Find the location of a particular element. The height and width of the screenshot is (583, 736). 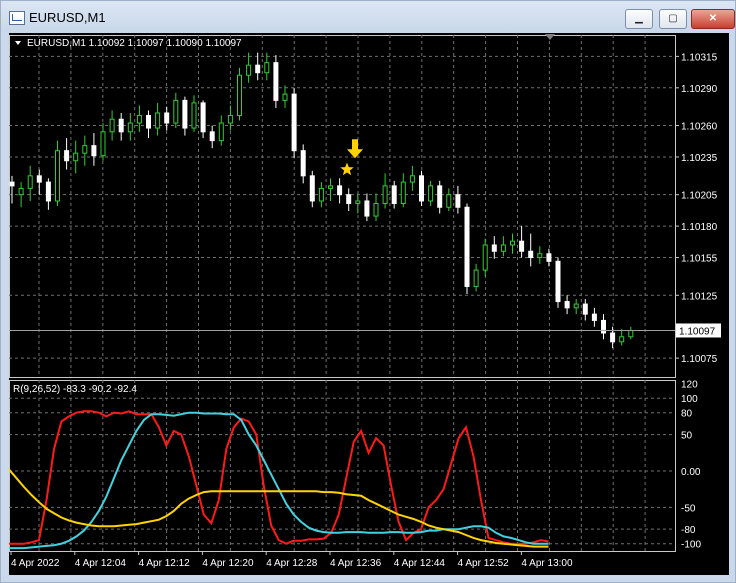

signal-star-icon is located at coordinates (347, 169).